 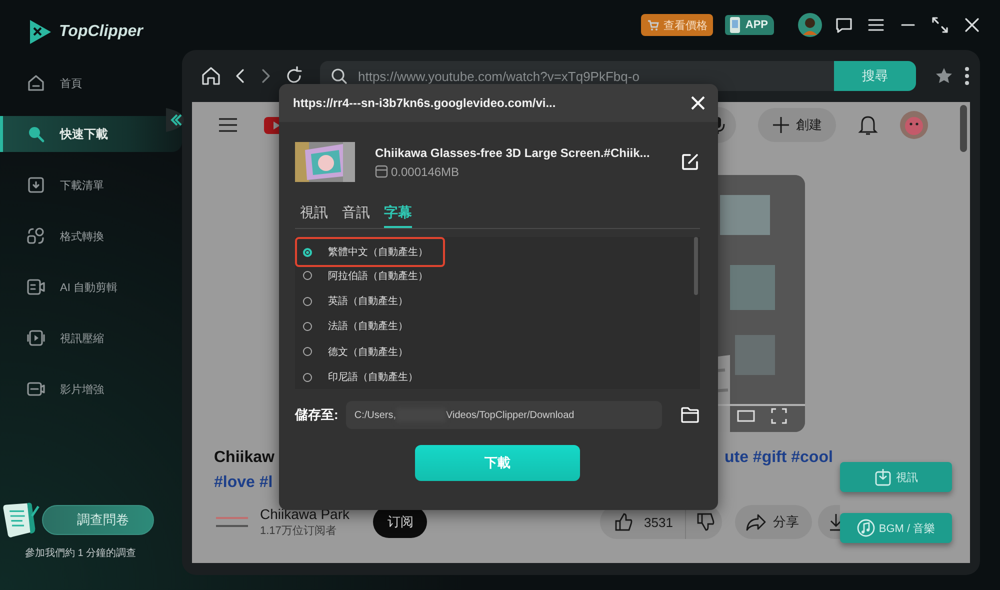 What do you see at coordinates (967, 76) in the screenshot?
I see `more-icon` at bounding box center [967, 76].